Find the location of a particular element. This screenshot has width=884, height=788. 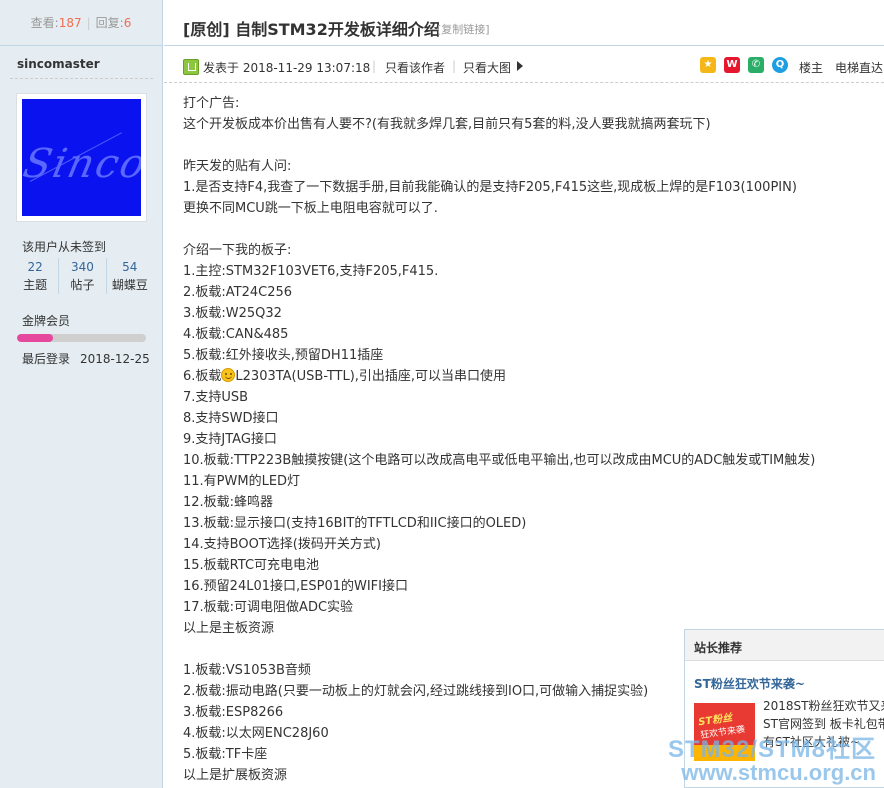

avatar-image: Sinco is located at coordinates (81, 157).